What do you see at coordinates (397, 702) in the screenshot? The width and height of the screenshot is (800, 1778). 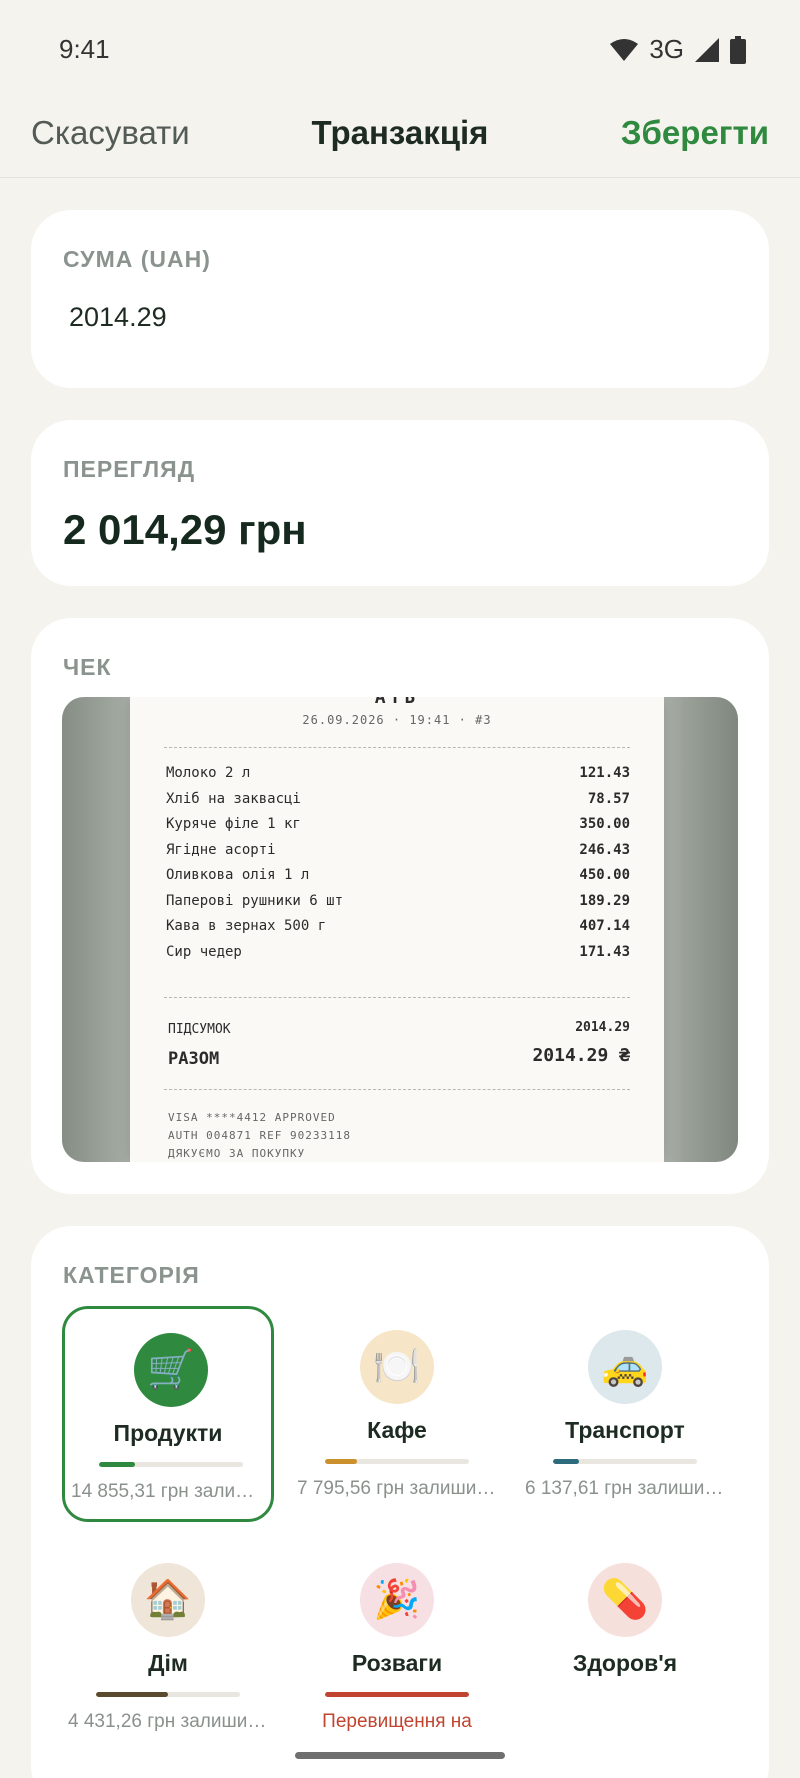 I see `receipt-shop: АТБ` at bounding box center [397, 702].